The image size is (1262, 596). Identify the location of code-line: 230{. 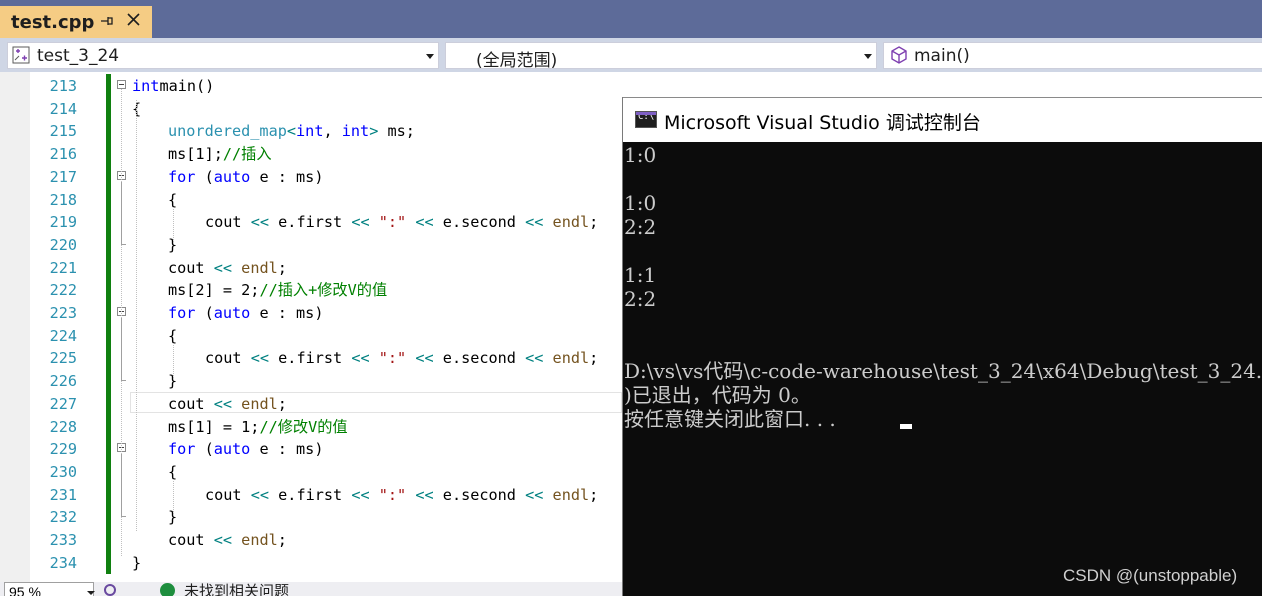
(310, 472).